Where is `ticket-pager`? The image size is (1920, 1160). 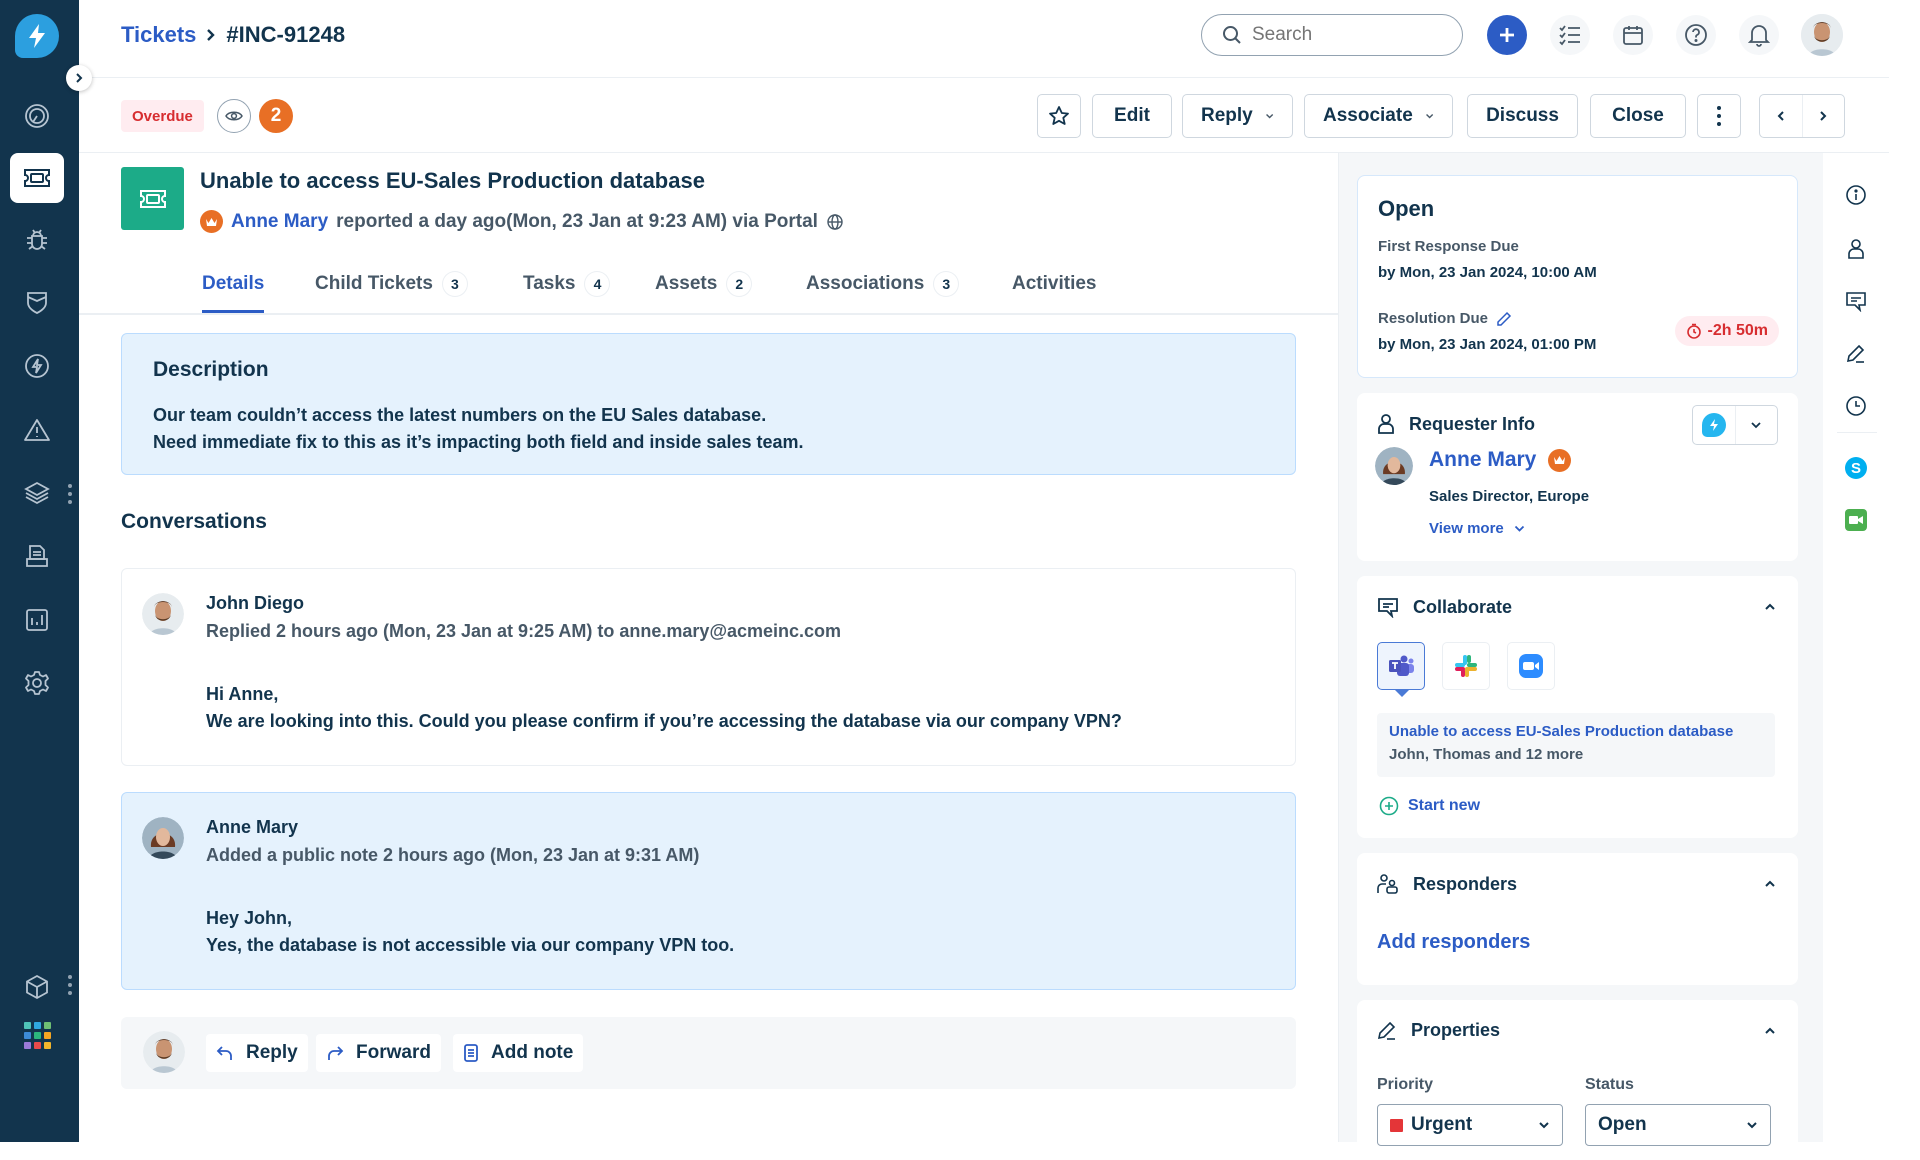
ticket-pager is located at coordinates (1802, 116).